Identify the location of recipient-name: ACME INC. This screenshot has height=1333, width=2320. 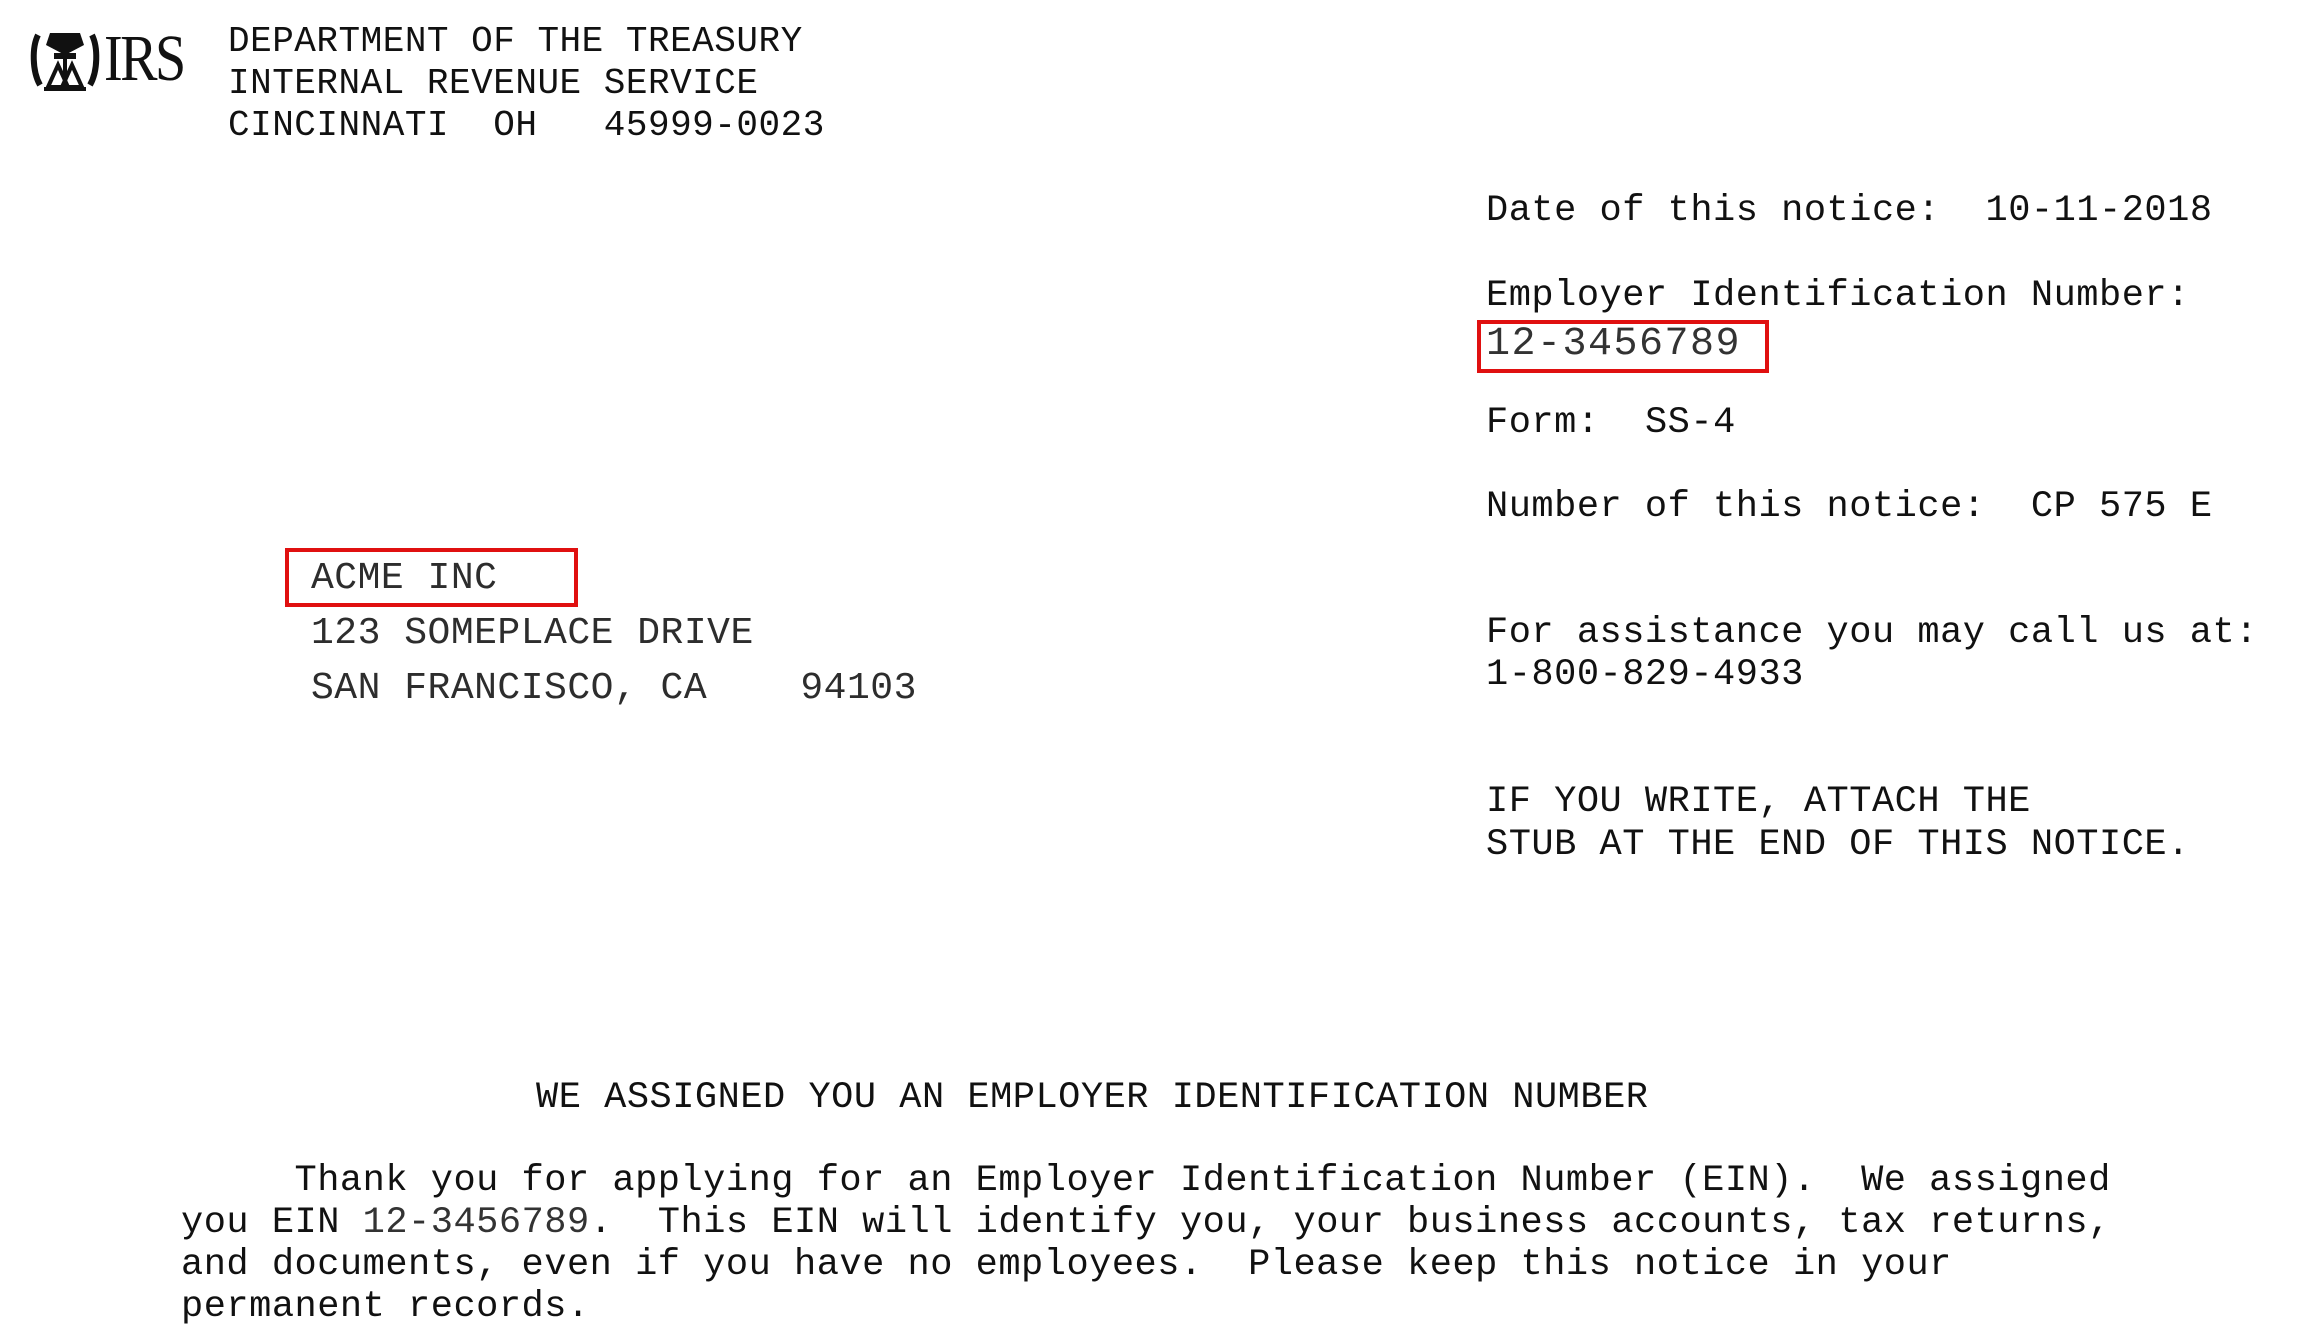
(404, 578).